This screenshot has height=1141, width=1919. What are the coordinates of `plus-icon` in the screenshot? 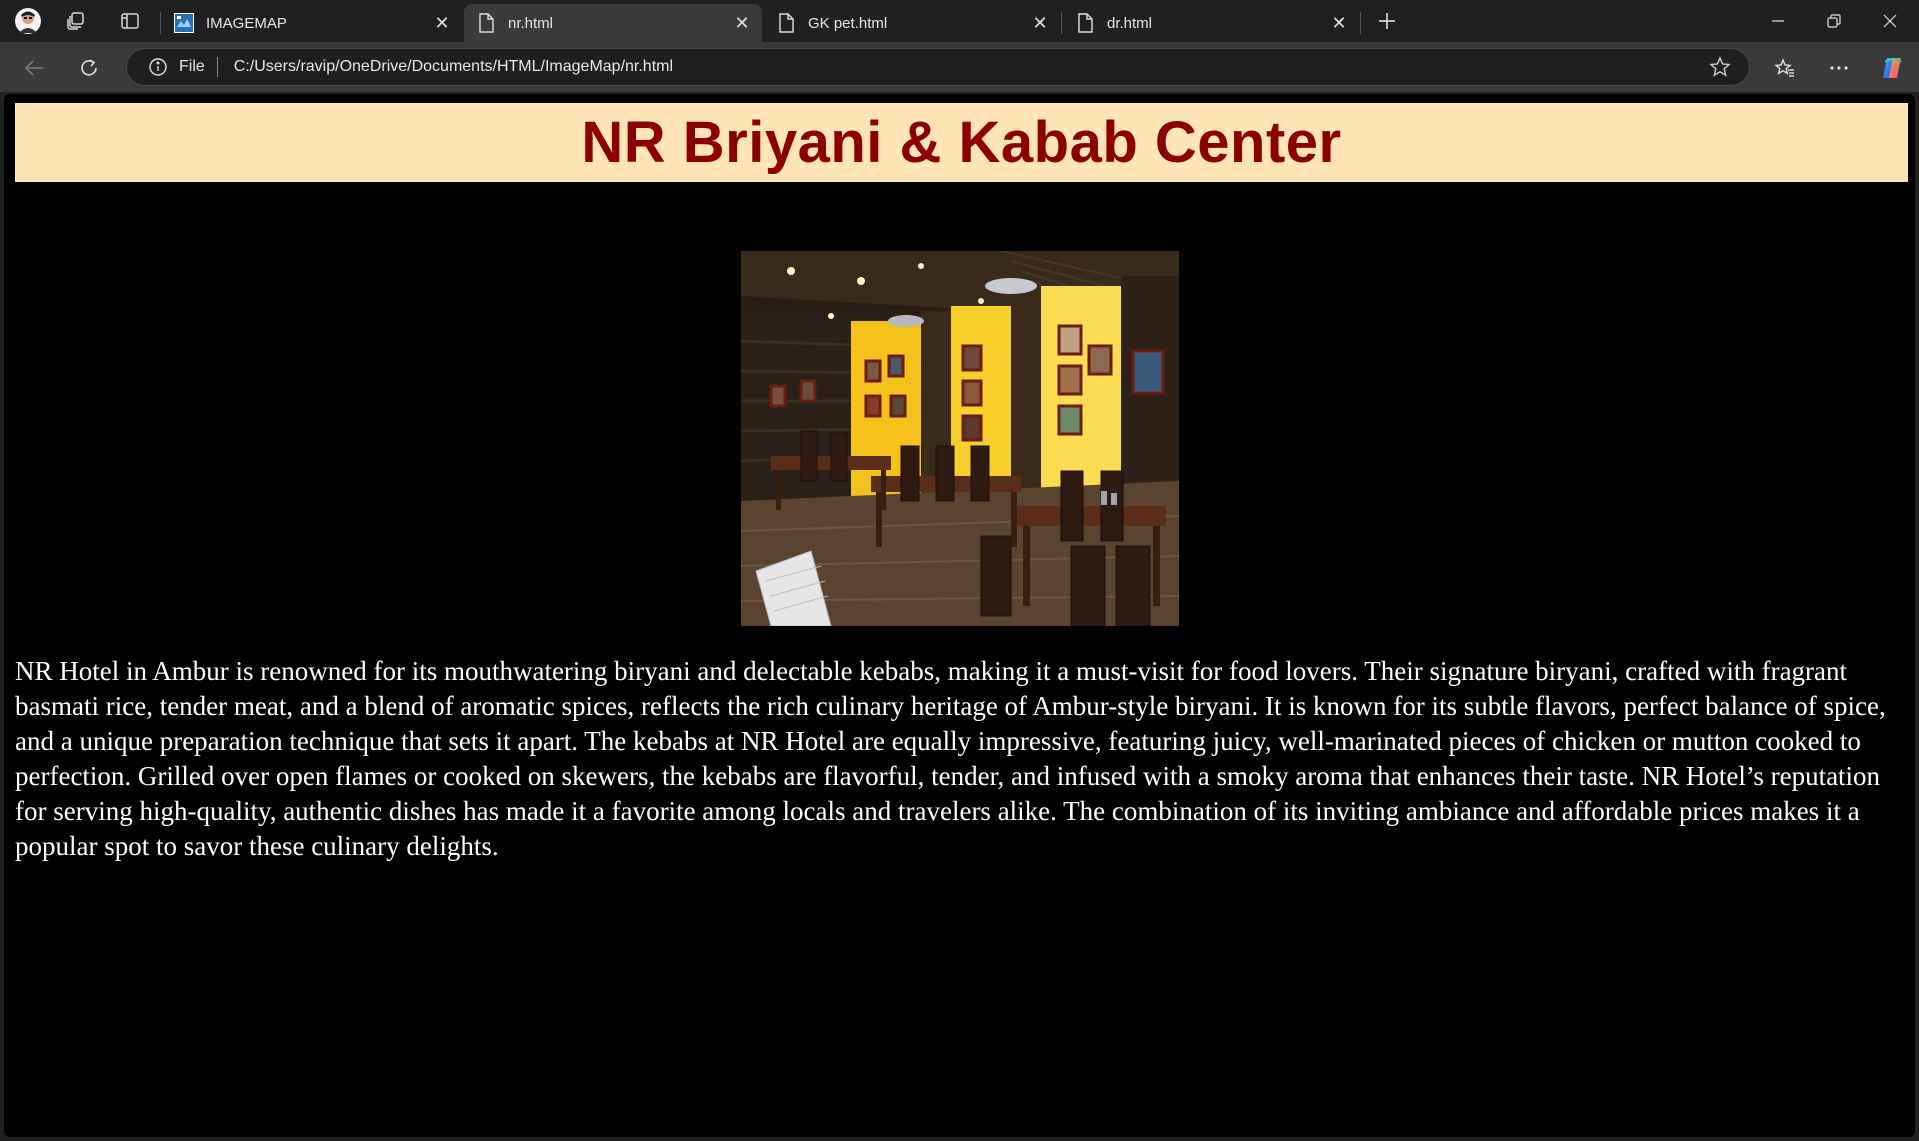 It's located at (1387, 21).